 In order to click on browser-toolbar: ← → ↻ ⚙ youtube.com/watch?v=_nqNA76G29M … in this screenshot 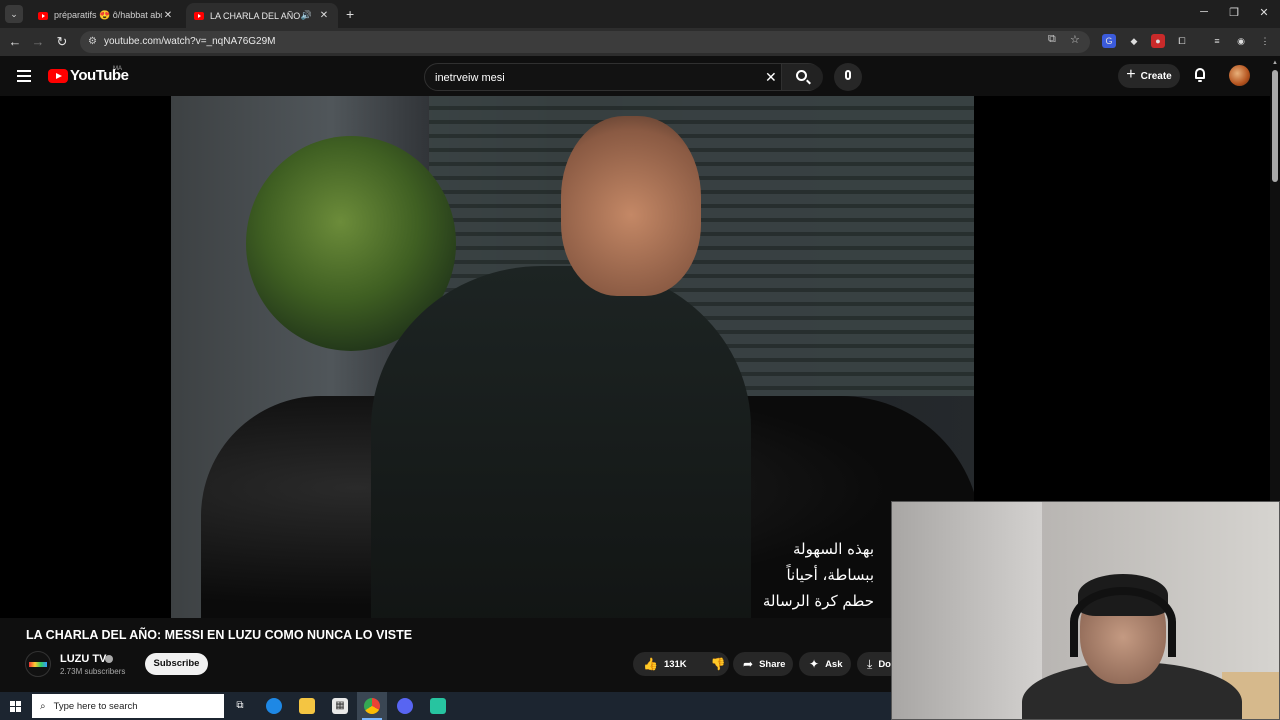, I will do `click(640, 42)`.